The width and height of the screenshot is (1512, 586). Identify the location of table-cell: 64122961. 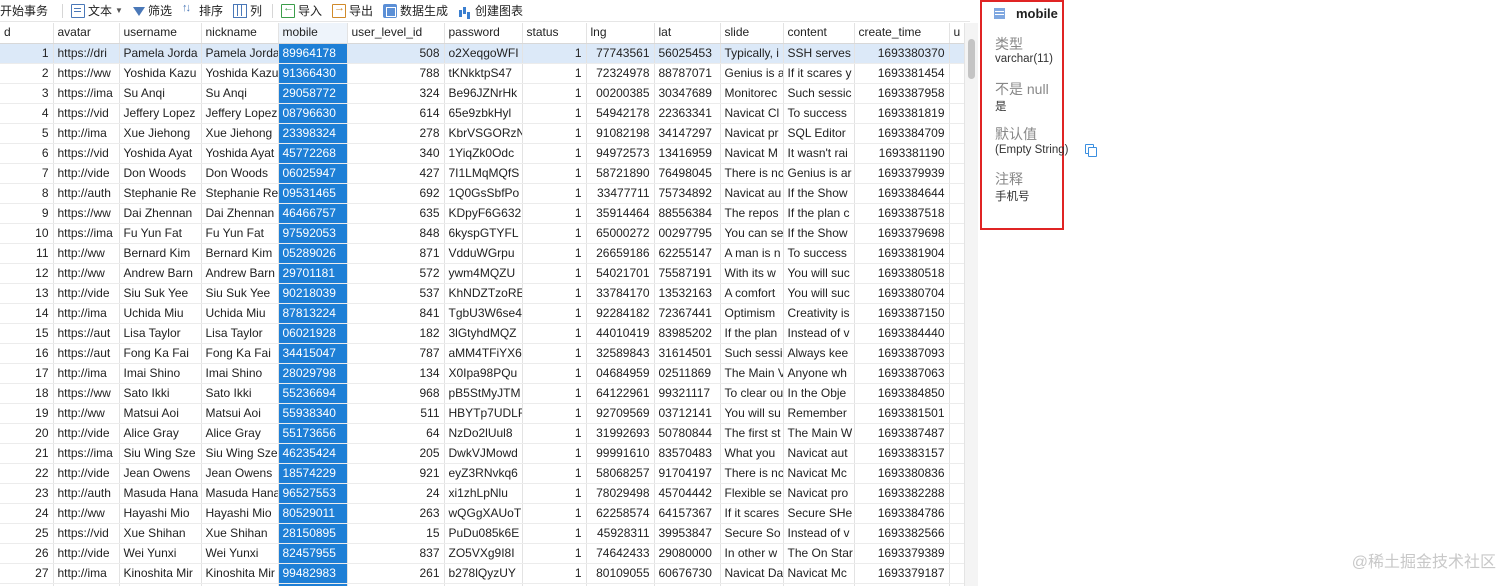
(620, 393).